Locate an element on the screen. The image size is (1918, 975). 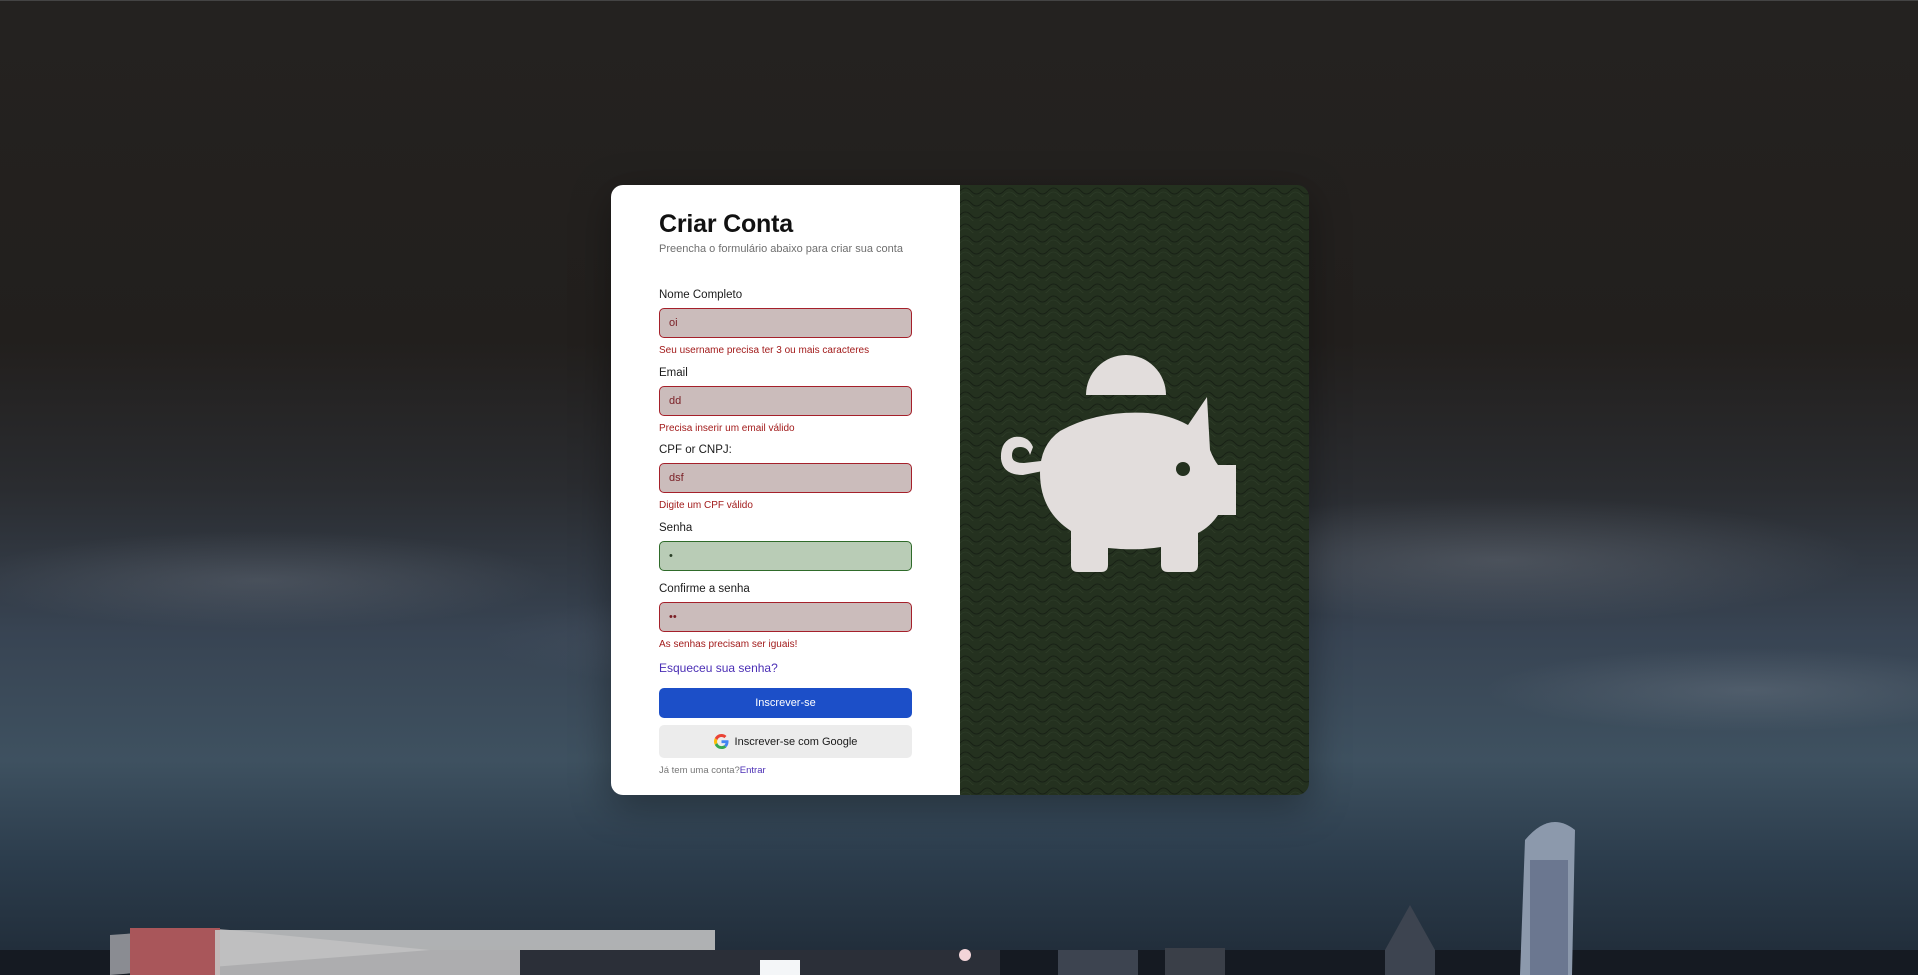
login-prompt: Já tem uma conta?Entrar is located at coordinates (712, 770).